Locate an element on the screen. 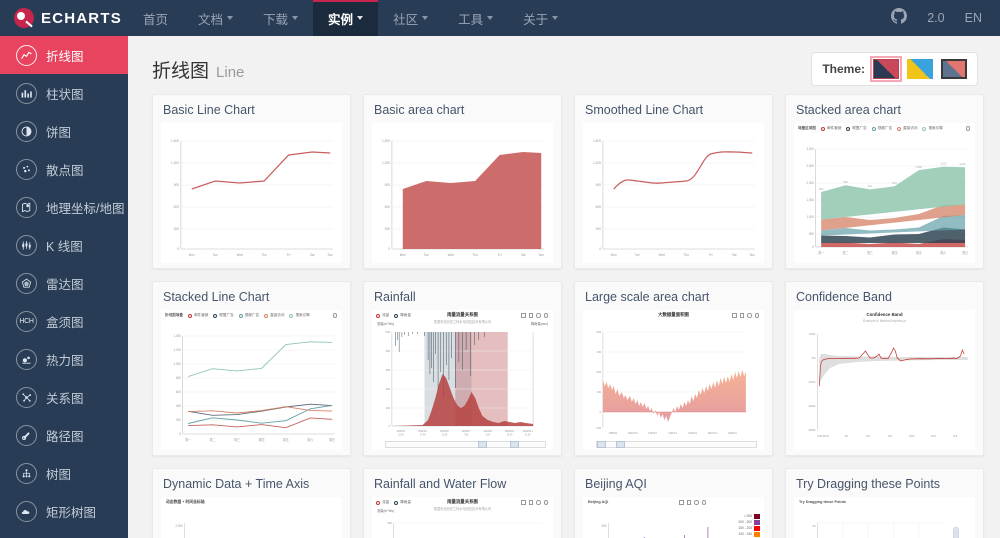  svg-text: 1992/5/7 is located at coordinates (652, 433).